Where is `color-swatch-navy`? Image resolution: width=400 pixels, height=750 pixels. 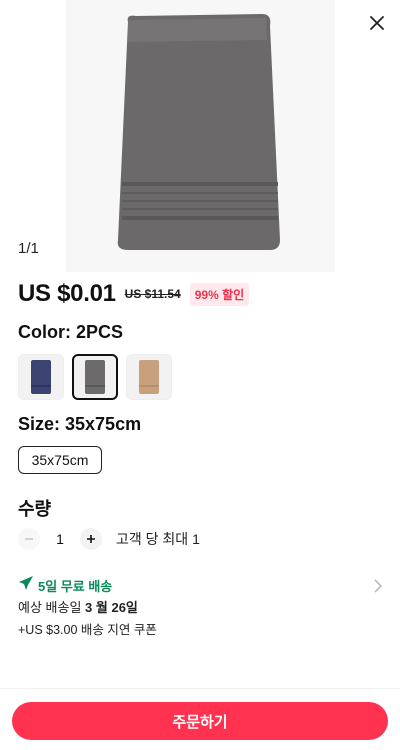
color-swatch-navy is located at coordinates (41, 377).